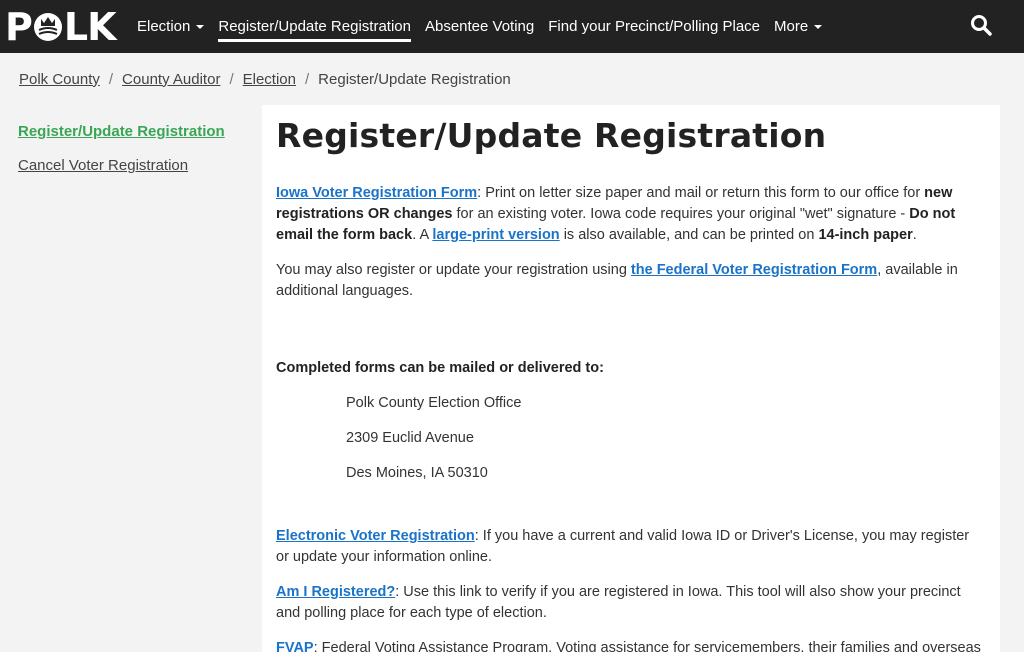 This screenshot has height=652, width=1024. Describe the element at coordinates (140, 165) in the screenshot. I see `sidenav-cancel-registration: Cancel Voter Registration` at that location.